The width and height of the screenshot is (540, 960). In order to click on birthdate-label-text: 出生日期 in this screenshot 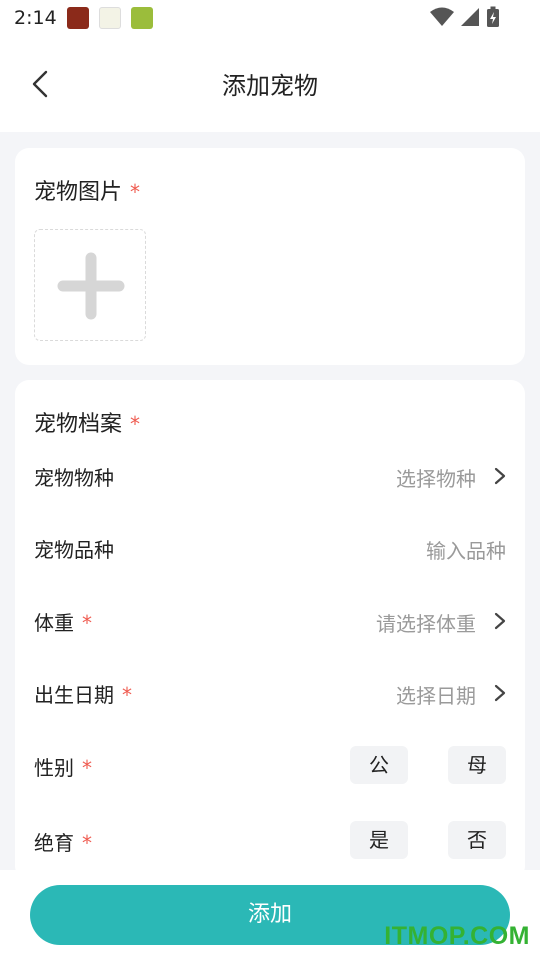, I will do `click(74, 695)`.